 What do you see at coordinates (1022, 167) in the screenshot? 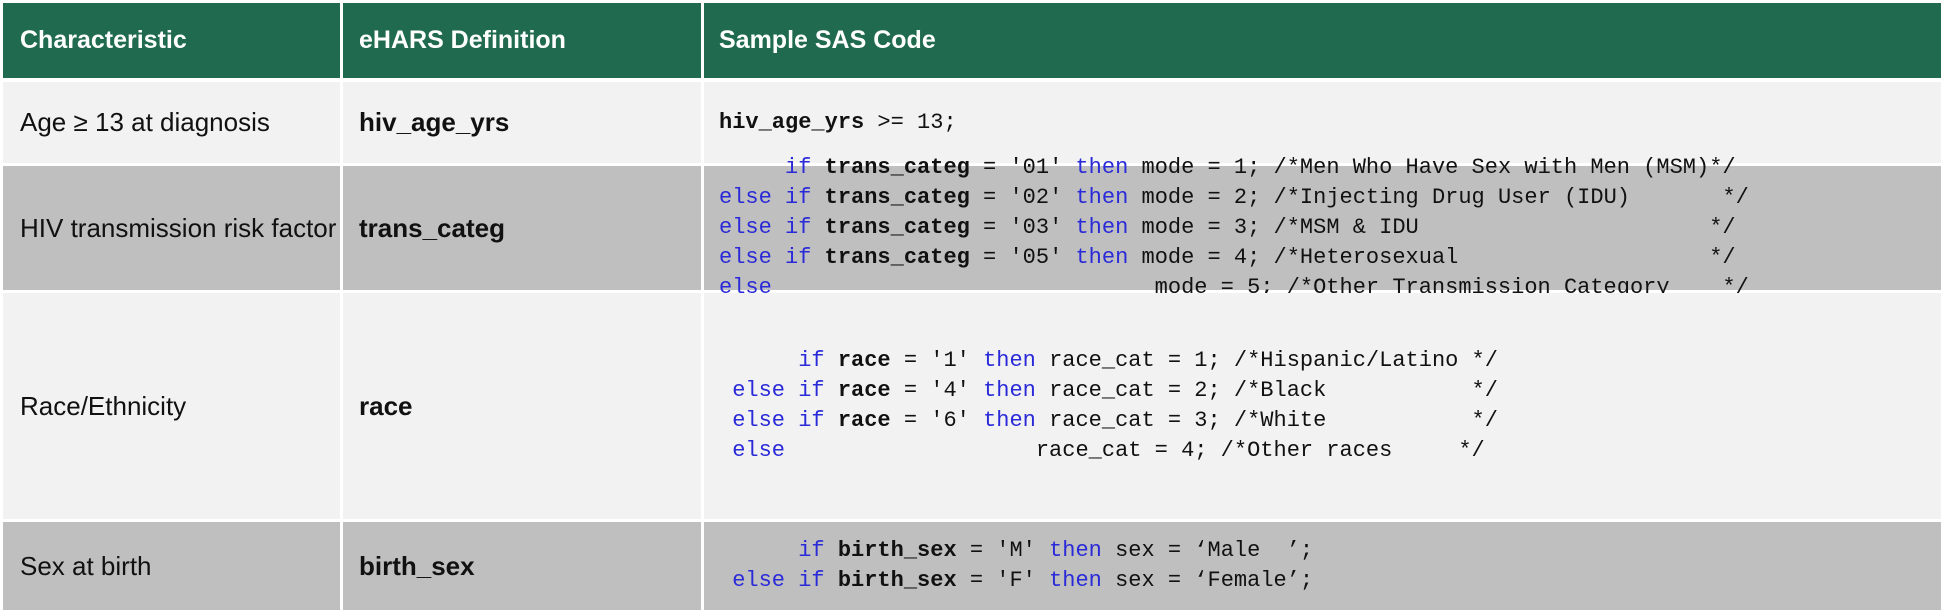
I see `code-text: = '01'` at bounding box center [1022, 167].